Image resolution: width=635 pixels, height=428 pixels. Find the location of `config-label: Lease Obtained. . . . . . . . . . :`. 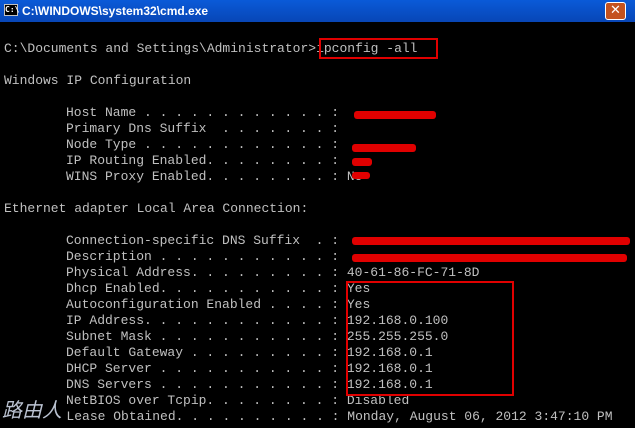

config-label: Lease Obtained. . . . . . . . . . : is located at coordinates (203, 416).